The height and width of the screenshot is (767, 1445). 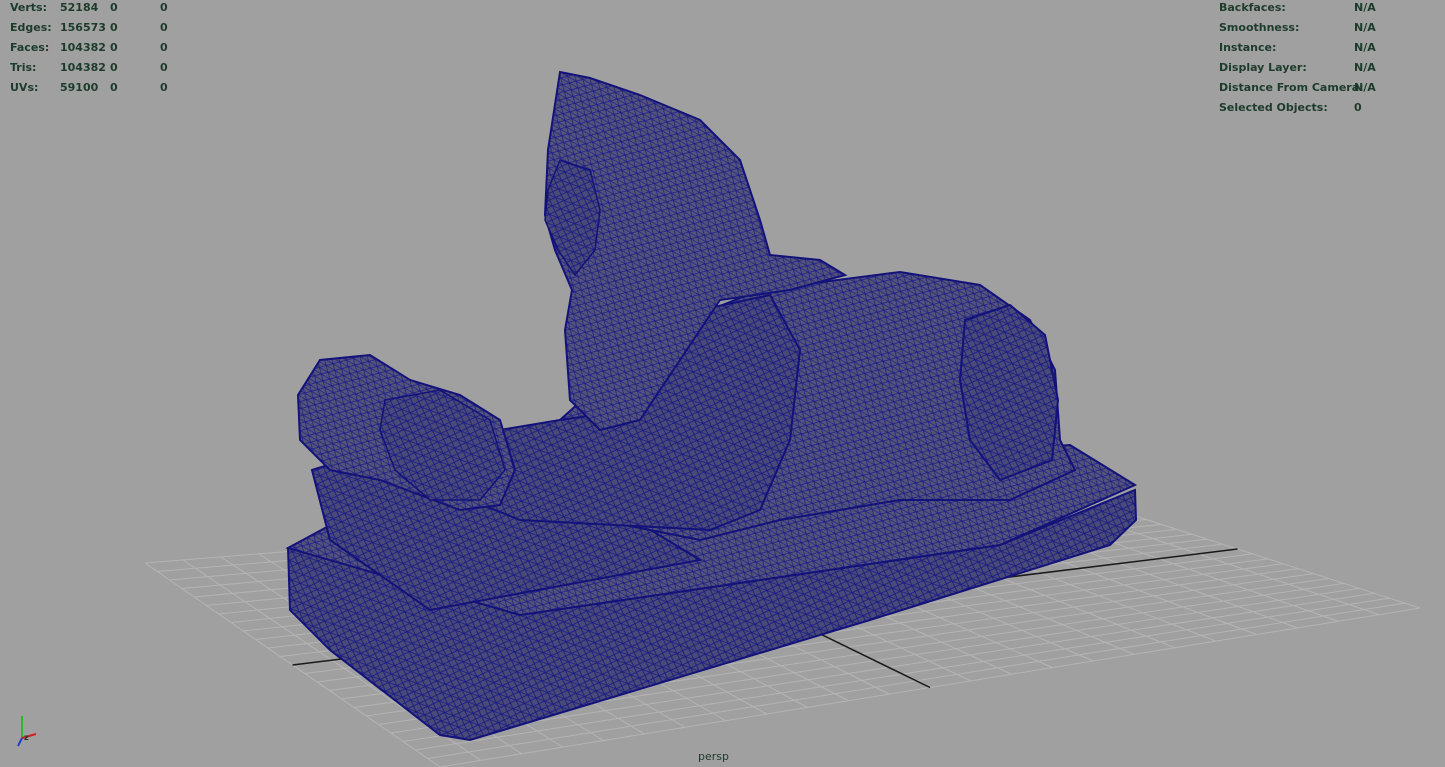 What do you see at coordinates (29, 7) in the screenshot?
I see `hud-label: Verts:` at bounding box center [29, 7].